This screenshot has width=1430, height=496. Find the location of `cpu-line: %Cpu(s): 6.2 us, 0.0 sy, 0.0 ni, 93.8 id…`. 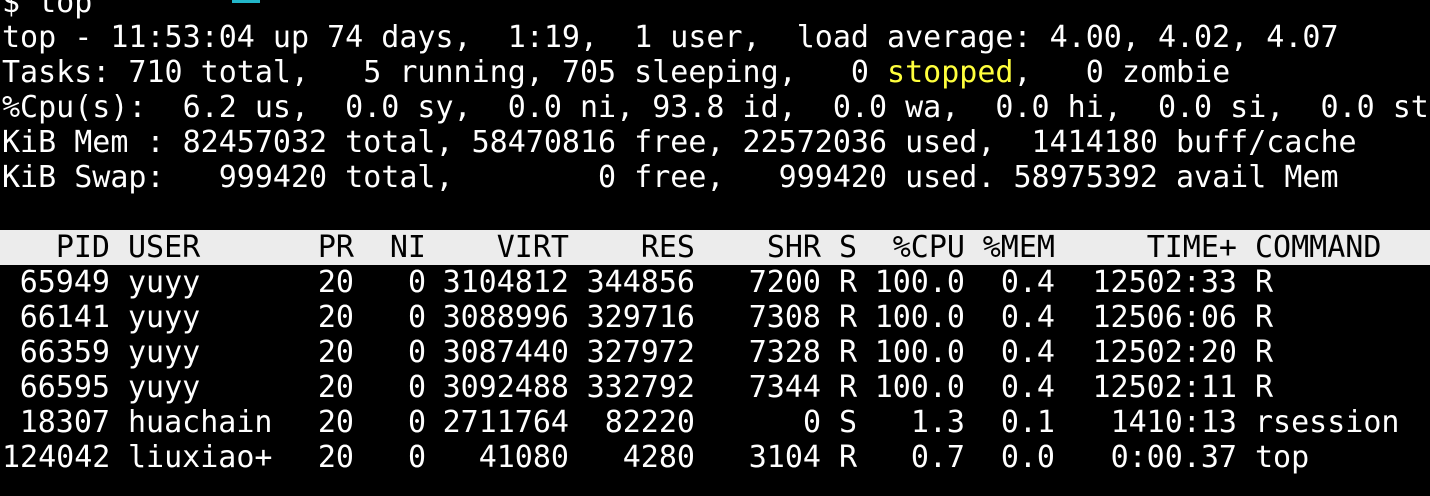

cpu-line: %Cpu(s): 6.2 us, 0.0 sy, 0.0 ni, 93.8 id… is located at coordinates (715, 107).